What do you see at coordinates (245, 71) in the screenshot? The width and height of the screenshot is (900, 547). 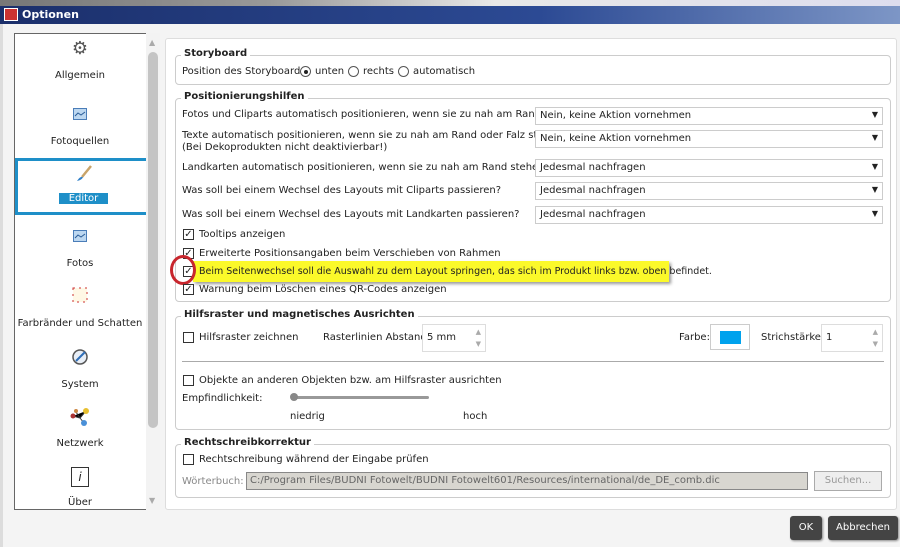 I see `storyboard-label: Position des Storyboards:` at bounding box center [245, 71].